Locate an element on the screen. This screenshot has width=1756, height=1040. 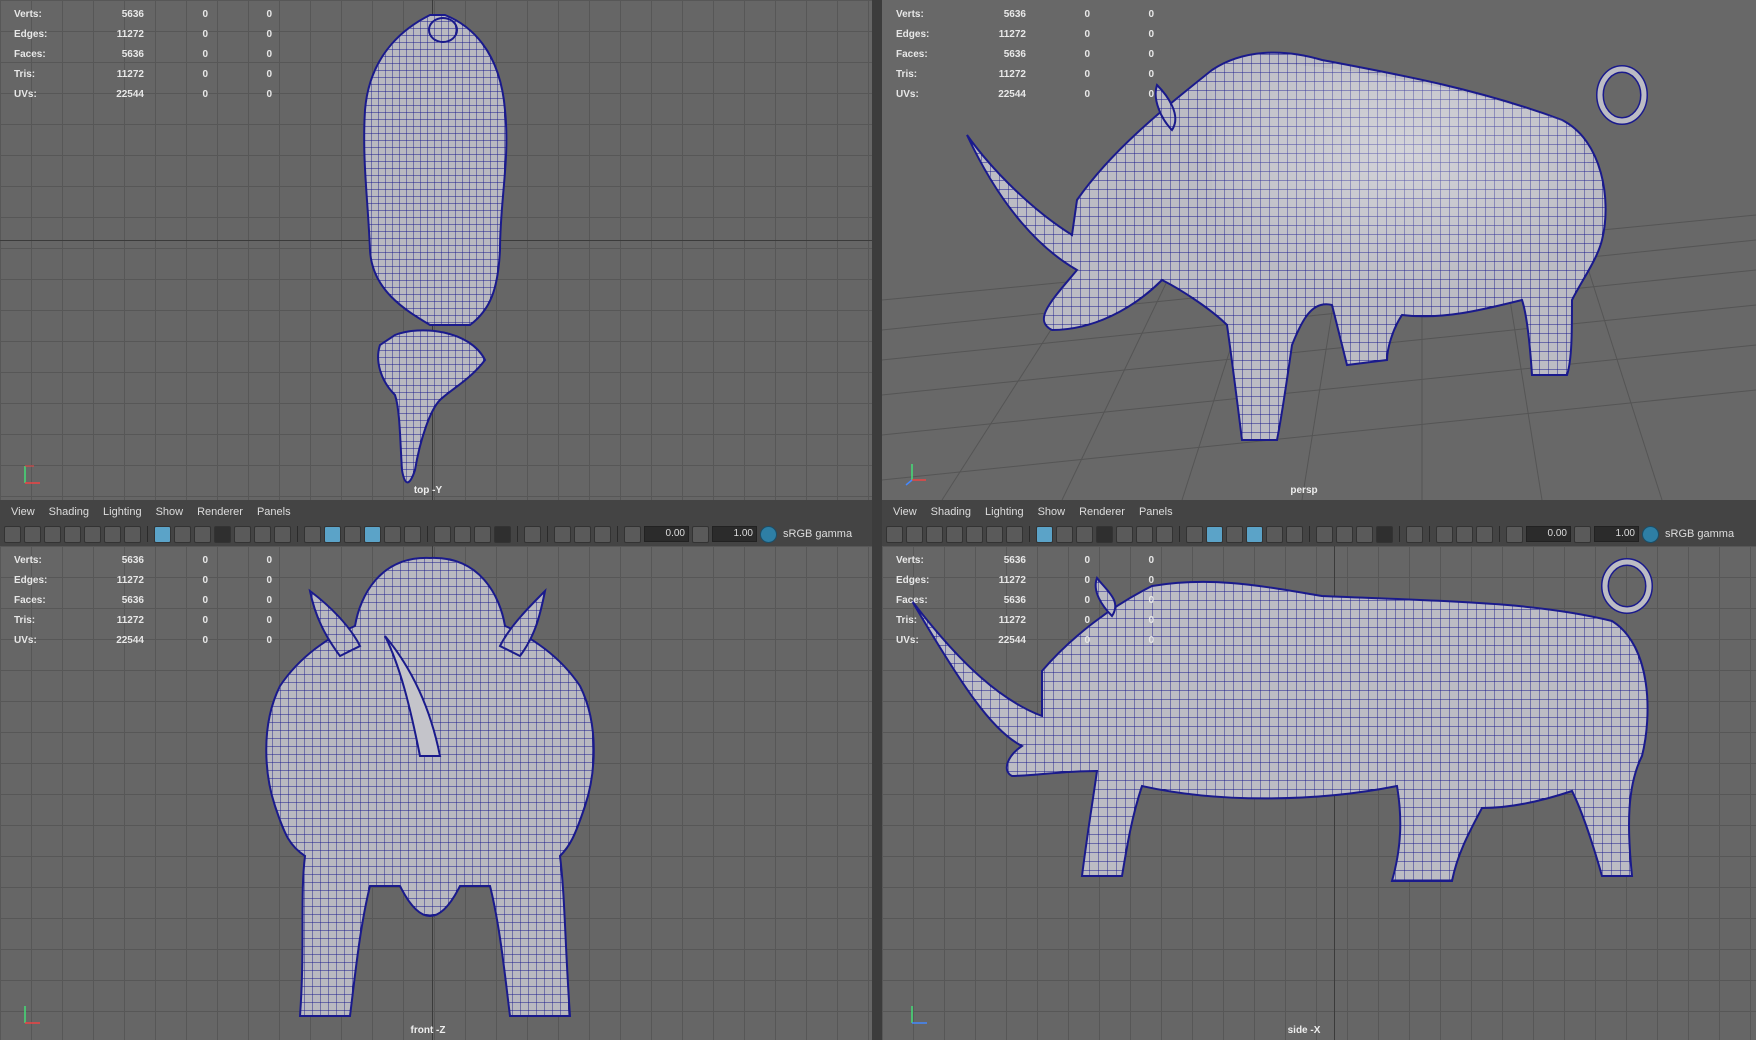
rhino-body-front is located at coordinates (430, 786).